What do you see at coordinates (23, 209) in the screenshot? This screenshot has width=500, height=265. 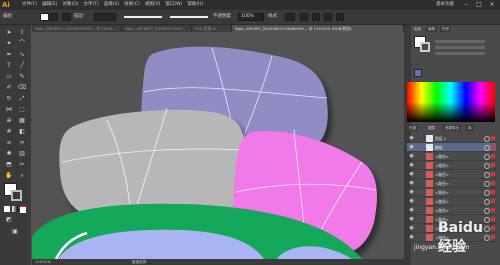 I see `none-mode-icon` at bounding box center [23, 209].